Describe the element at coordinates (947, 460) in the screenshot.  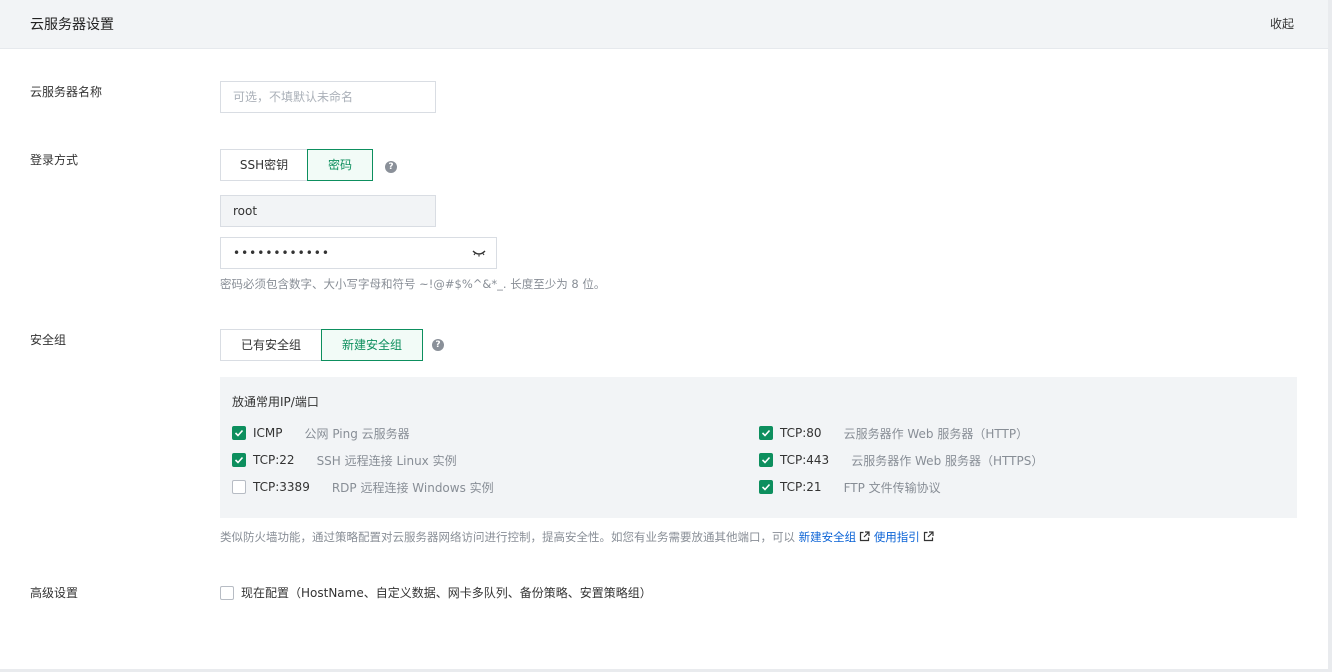
I see `port-desc: 云服务器作 Web 服务器（HTTPS）` at that location.